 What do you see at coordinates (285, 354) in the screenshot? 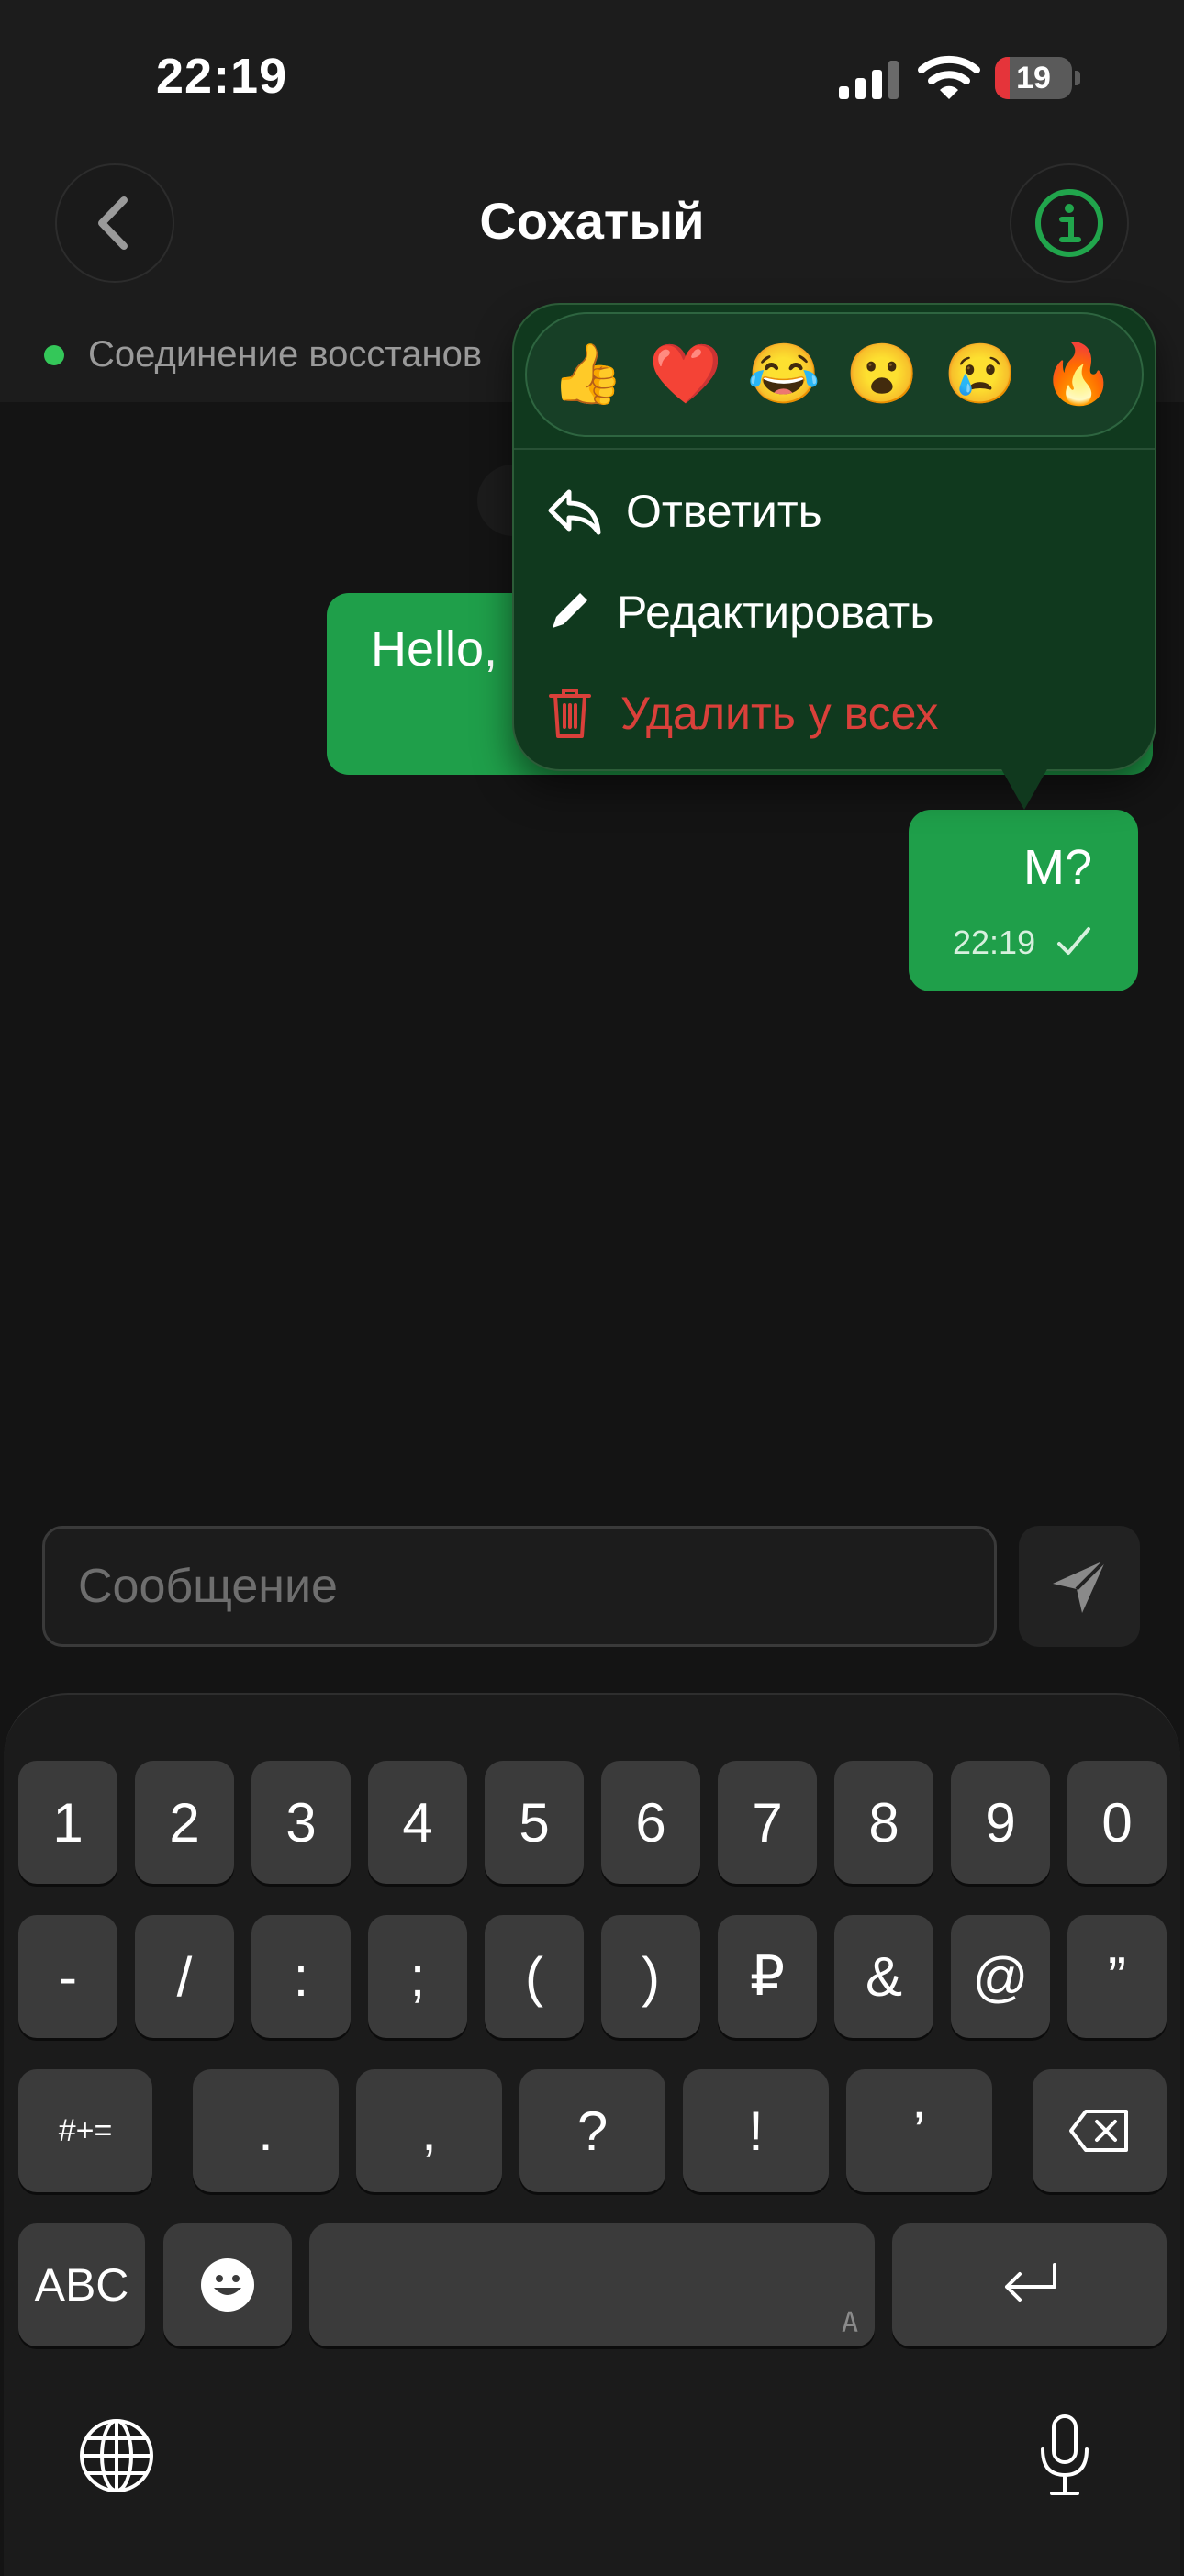
I see `connection-status-text: Соединение восстанов` at bounding box center [285, 354].